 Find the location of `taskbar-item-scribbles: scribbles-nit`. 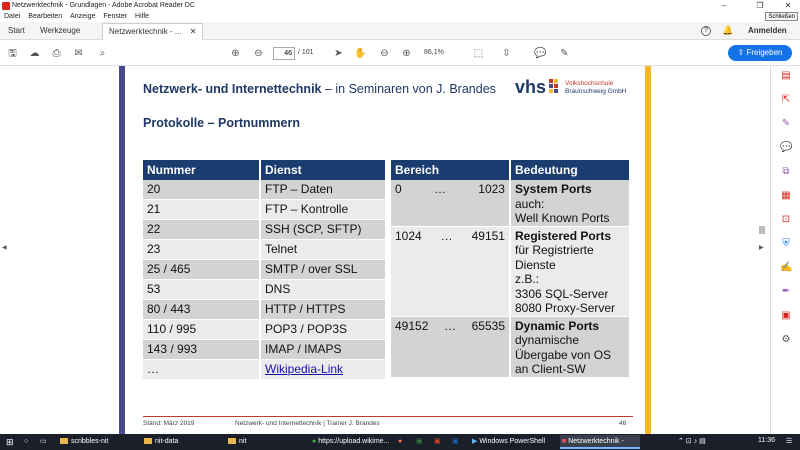

taskbar-item-scribbles: scribbles-nit is located at coordinates (98, 442).